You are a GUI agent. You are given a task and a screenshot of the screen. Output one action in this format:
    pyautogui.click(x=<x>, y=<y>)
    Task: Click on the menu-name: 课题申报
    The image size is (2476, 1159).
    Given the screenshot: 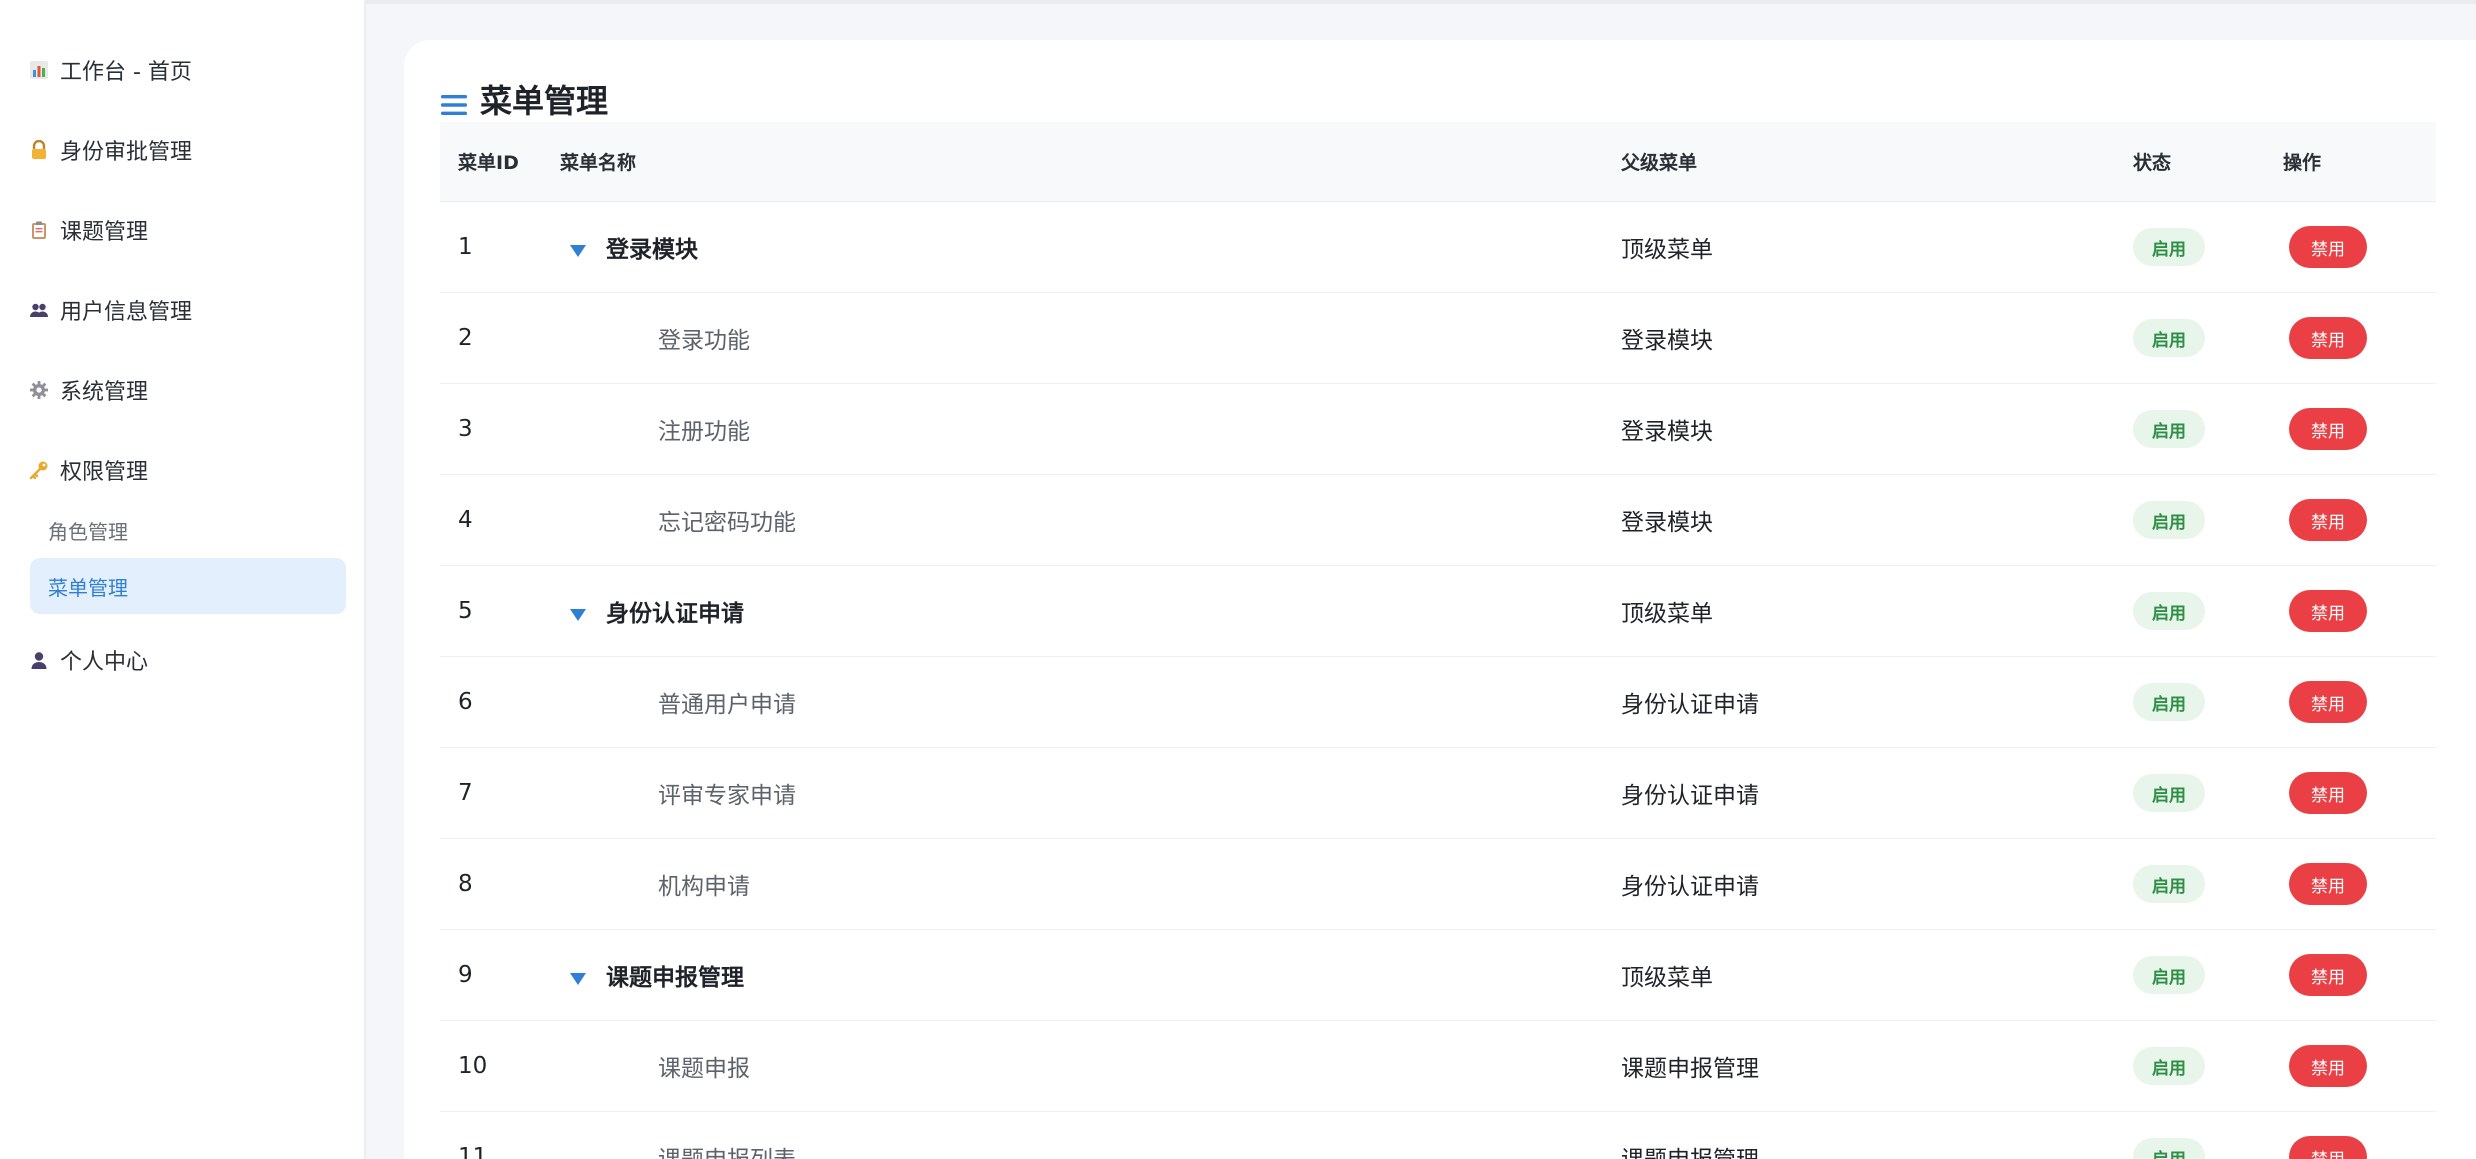 What is the action you would take?
    pyautogui.click(x=704, y=1069)
    